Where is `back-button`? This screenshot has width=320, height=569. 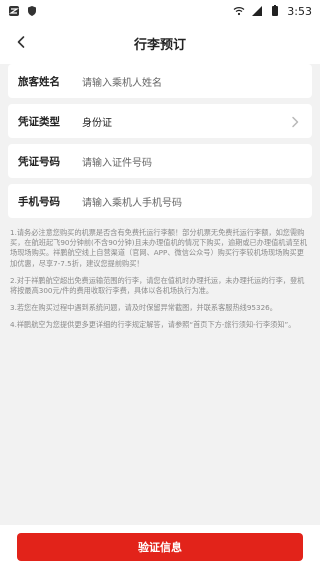
back-button is located at coordinates (21, 43).